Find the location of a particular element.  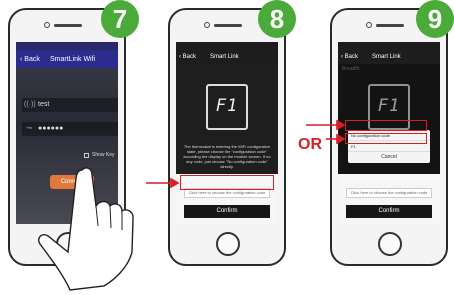

pointer-arrows is located at coordinates (246, 154).